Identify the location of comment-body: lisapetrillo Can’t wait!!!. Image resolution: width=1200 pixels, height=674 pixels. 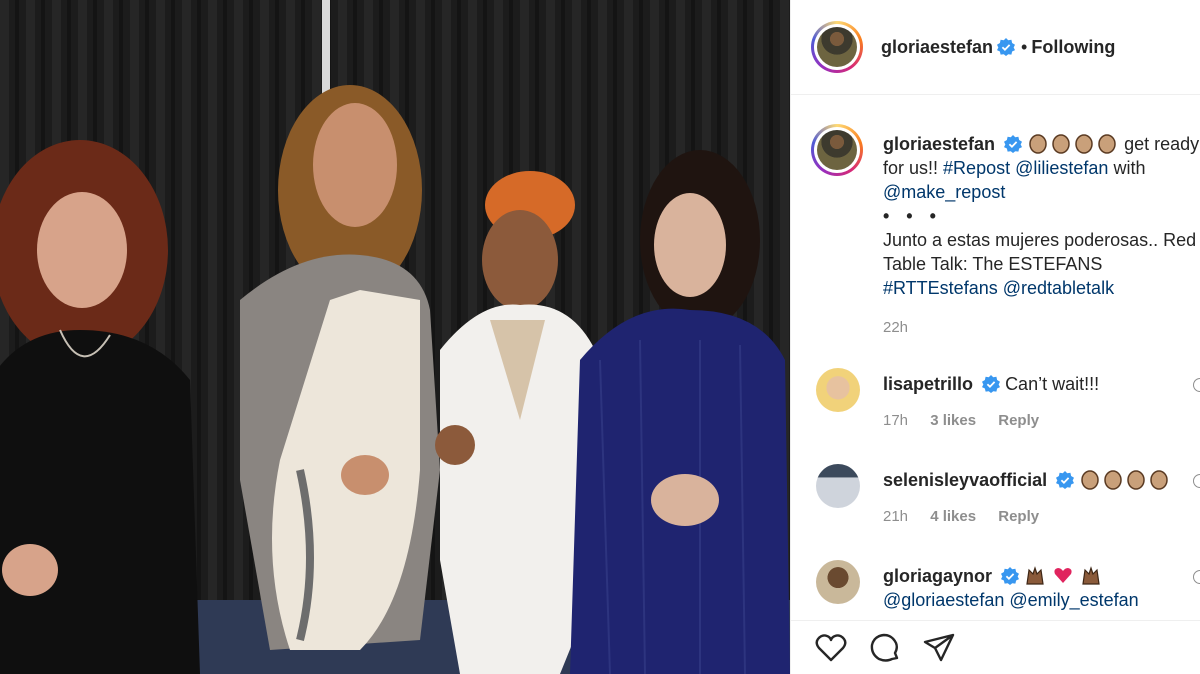
(991, 384).